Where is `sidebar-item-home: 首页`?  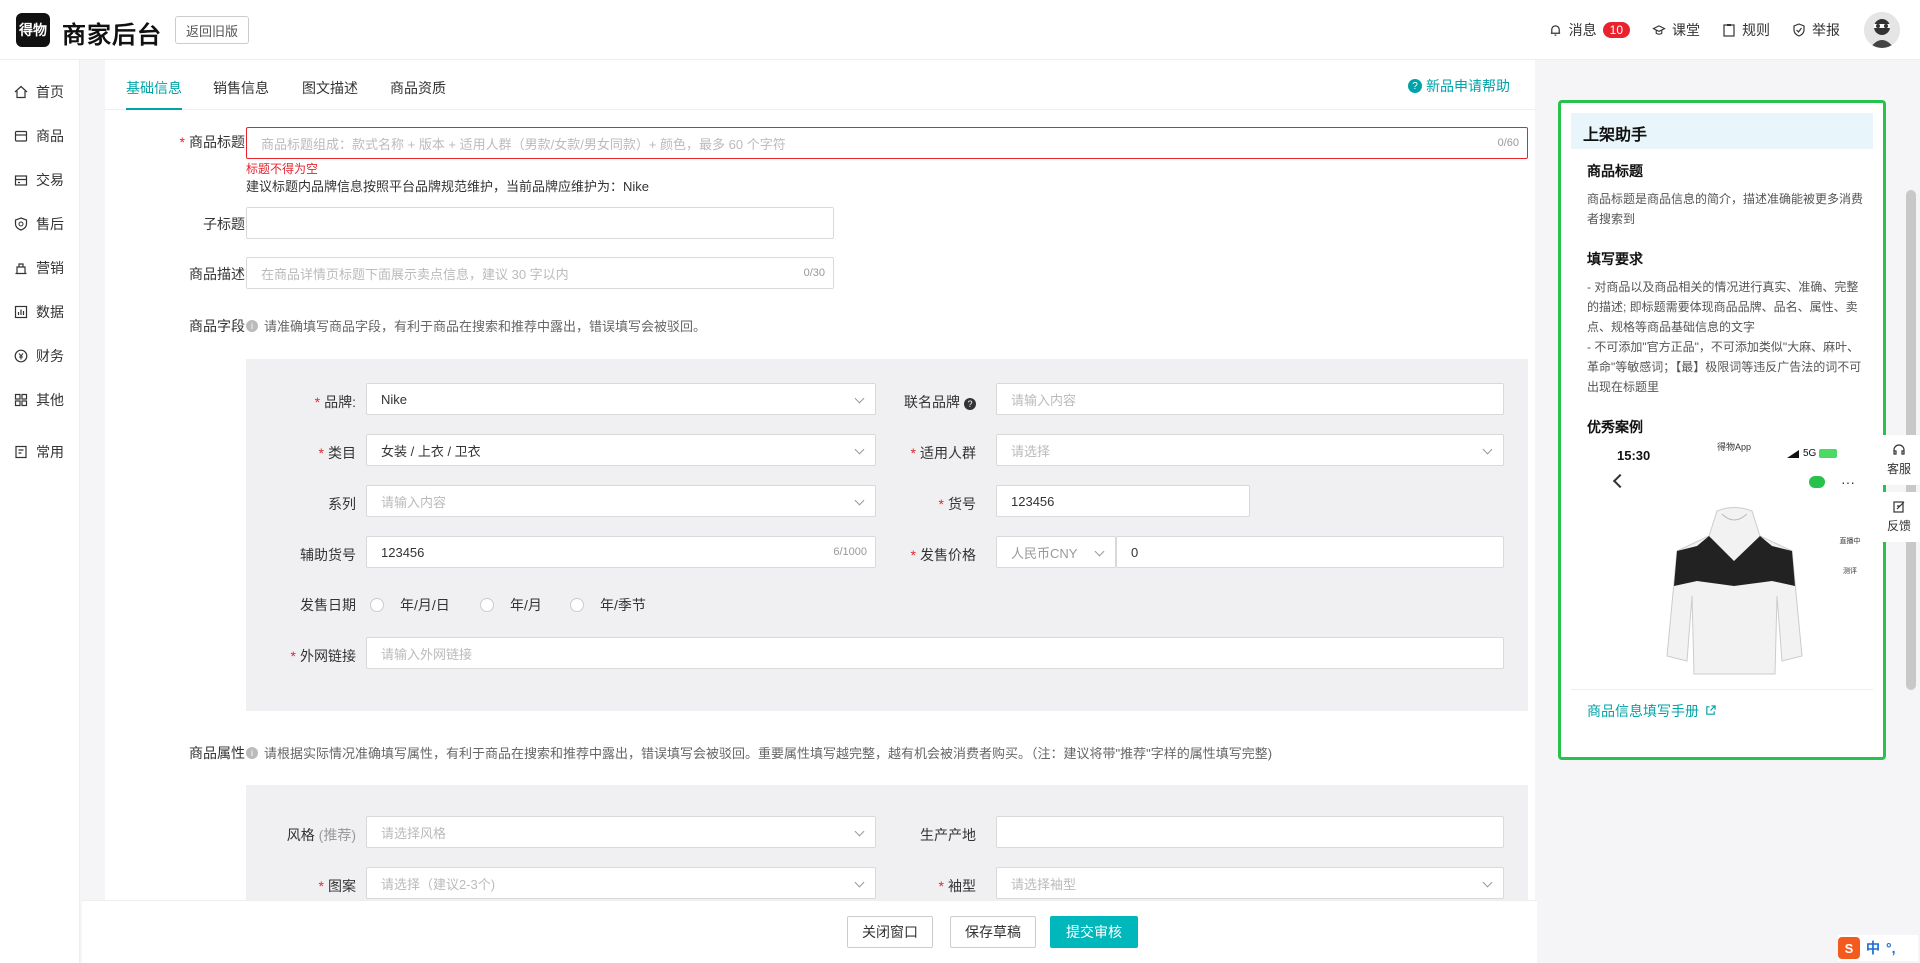 sidebar-item-home: 首页 is located at coordinates (40, 92).